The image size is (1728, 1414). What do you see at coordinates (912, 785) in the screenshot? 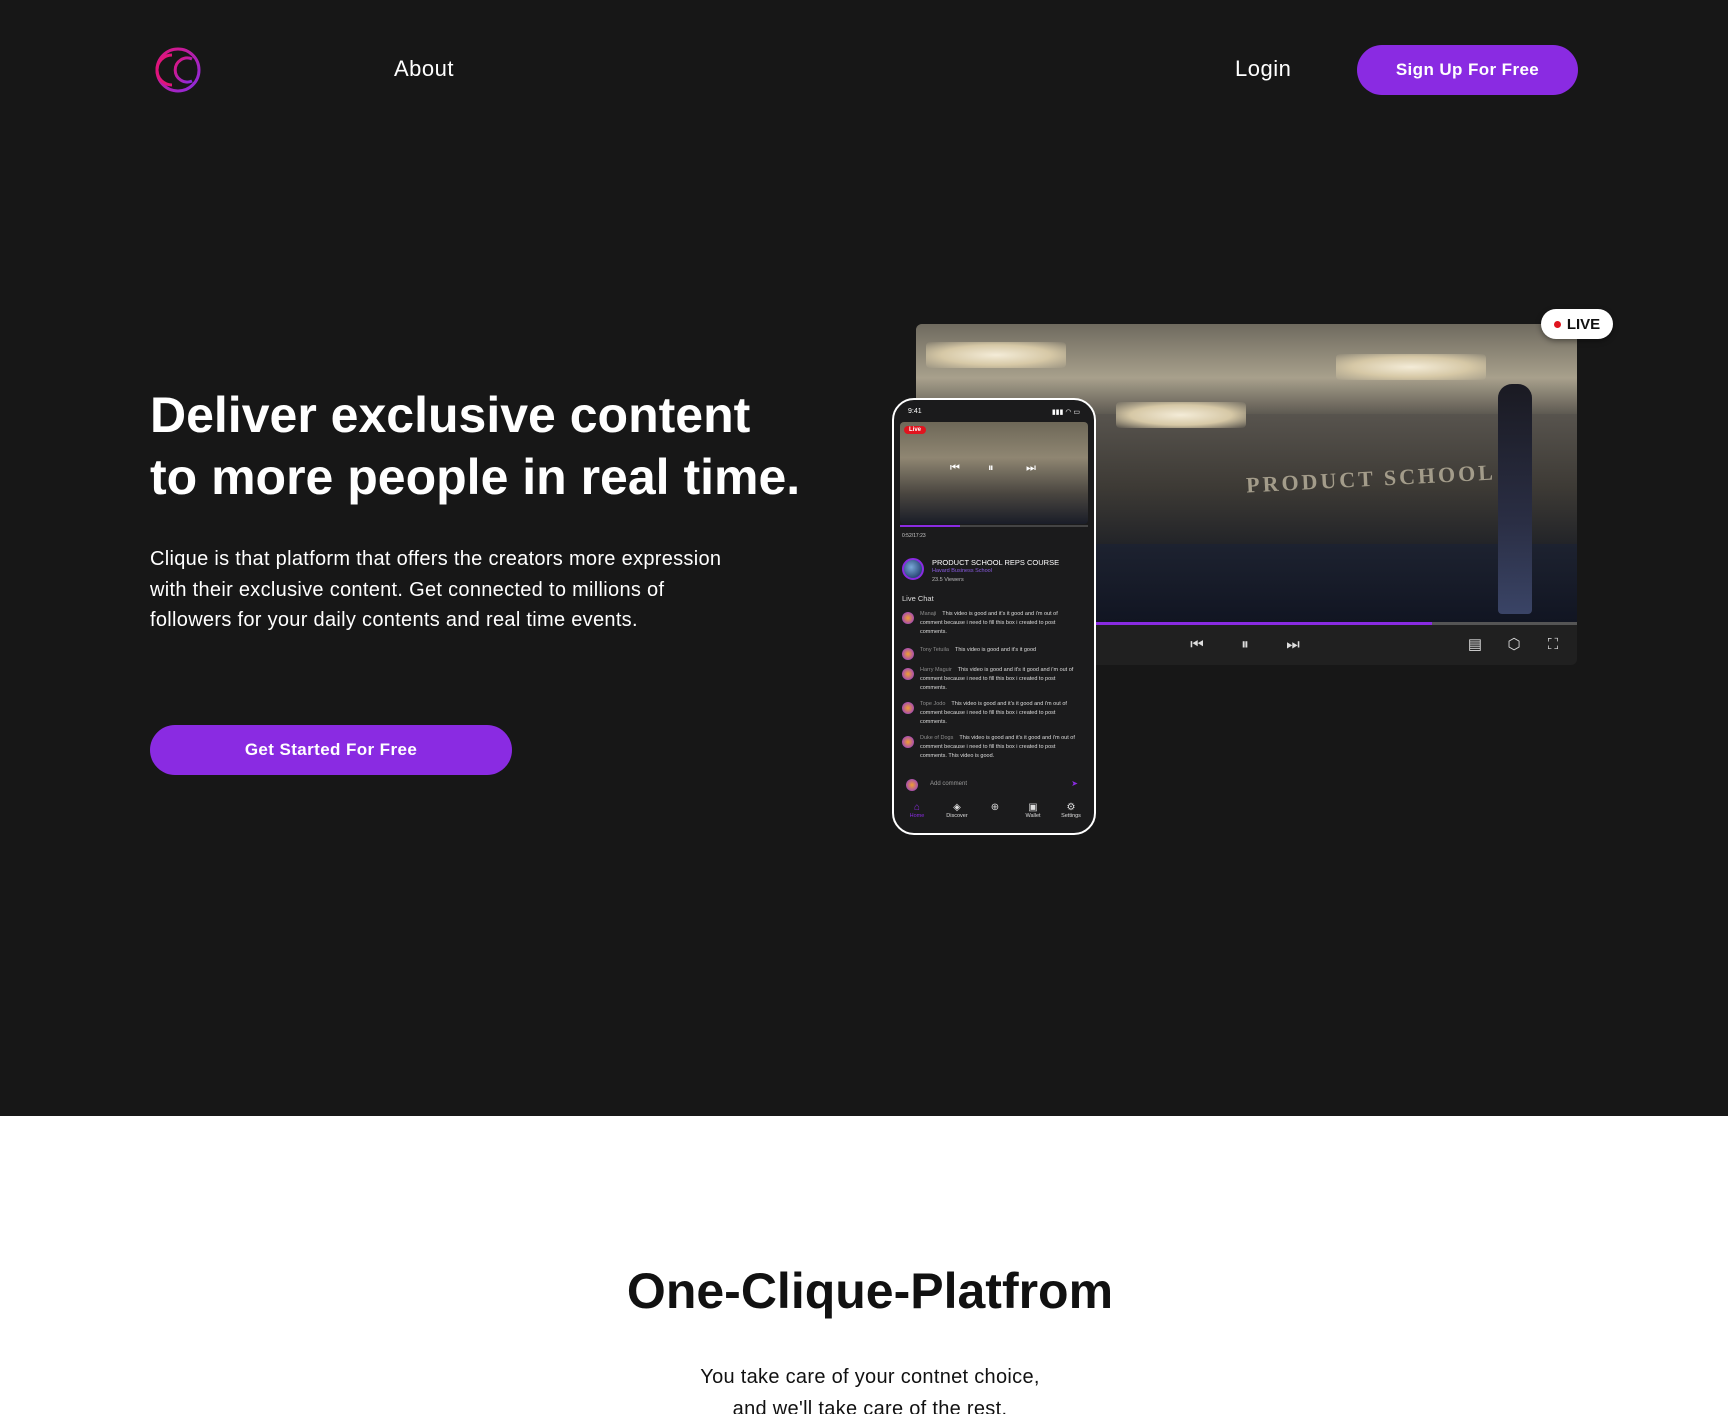
I see `user-avatar` at bounding box center [912, 785].